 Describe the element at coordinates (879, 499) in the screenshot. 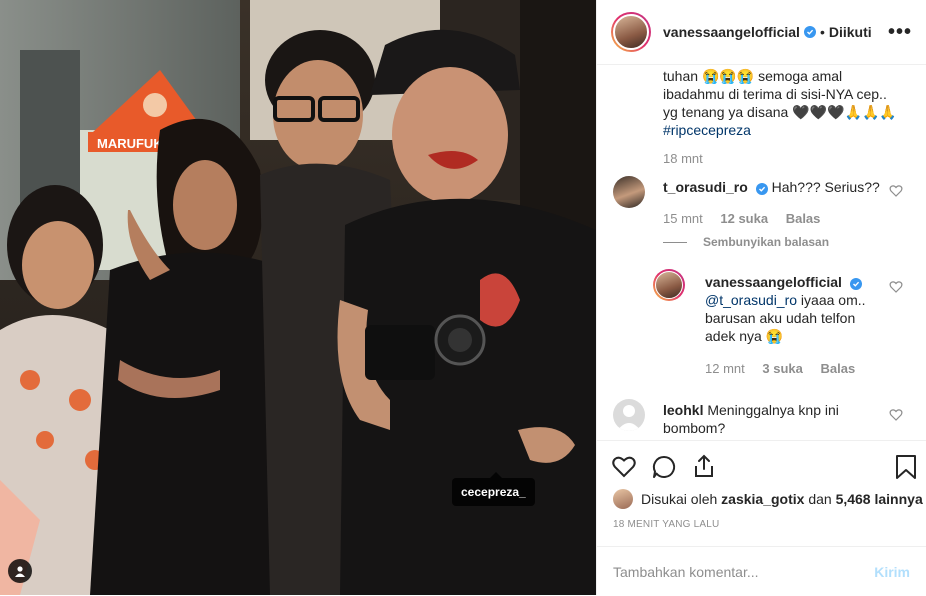

I see `liked-count: 5,468 lainnya` at that location.